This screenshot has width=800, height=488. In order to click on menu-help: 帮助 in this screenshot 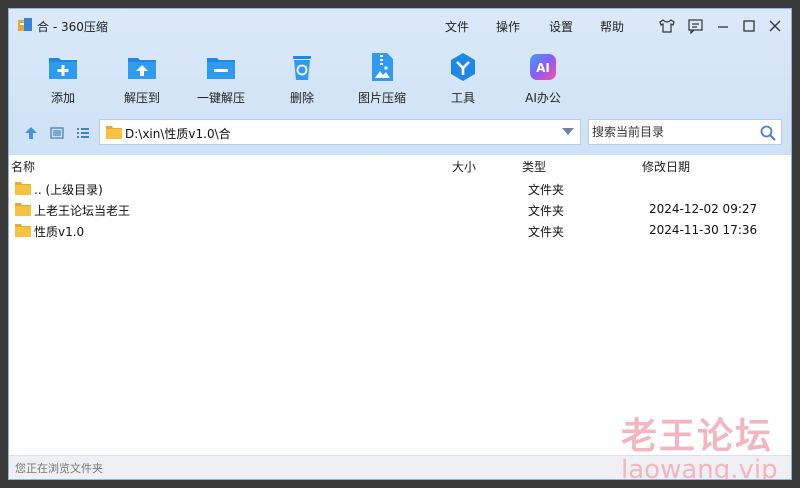, I will do `click(612, 26)`.